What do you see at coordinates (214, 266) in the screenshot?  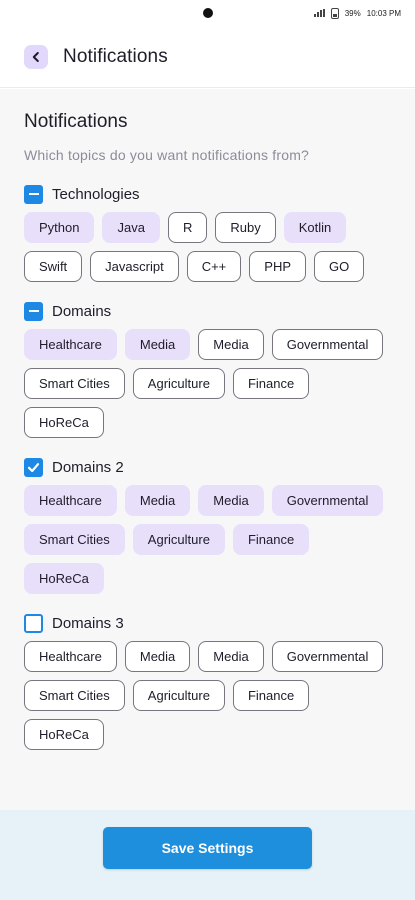 I see `topic-chip: C++` at bounding box center [214, 266].